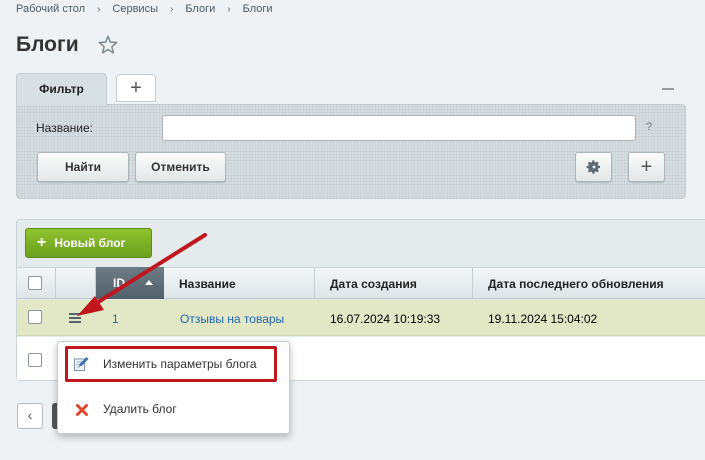 The image size is (705, 460). What do you see at coordinates (115, 319) in the screenshot?
I see `row-id: 1` at bounding box center [115, 319].